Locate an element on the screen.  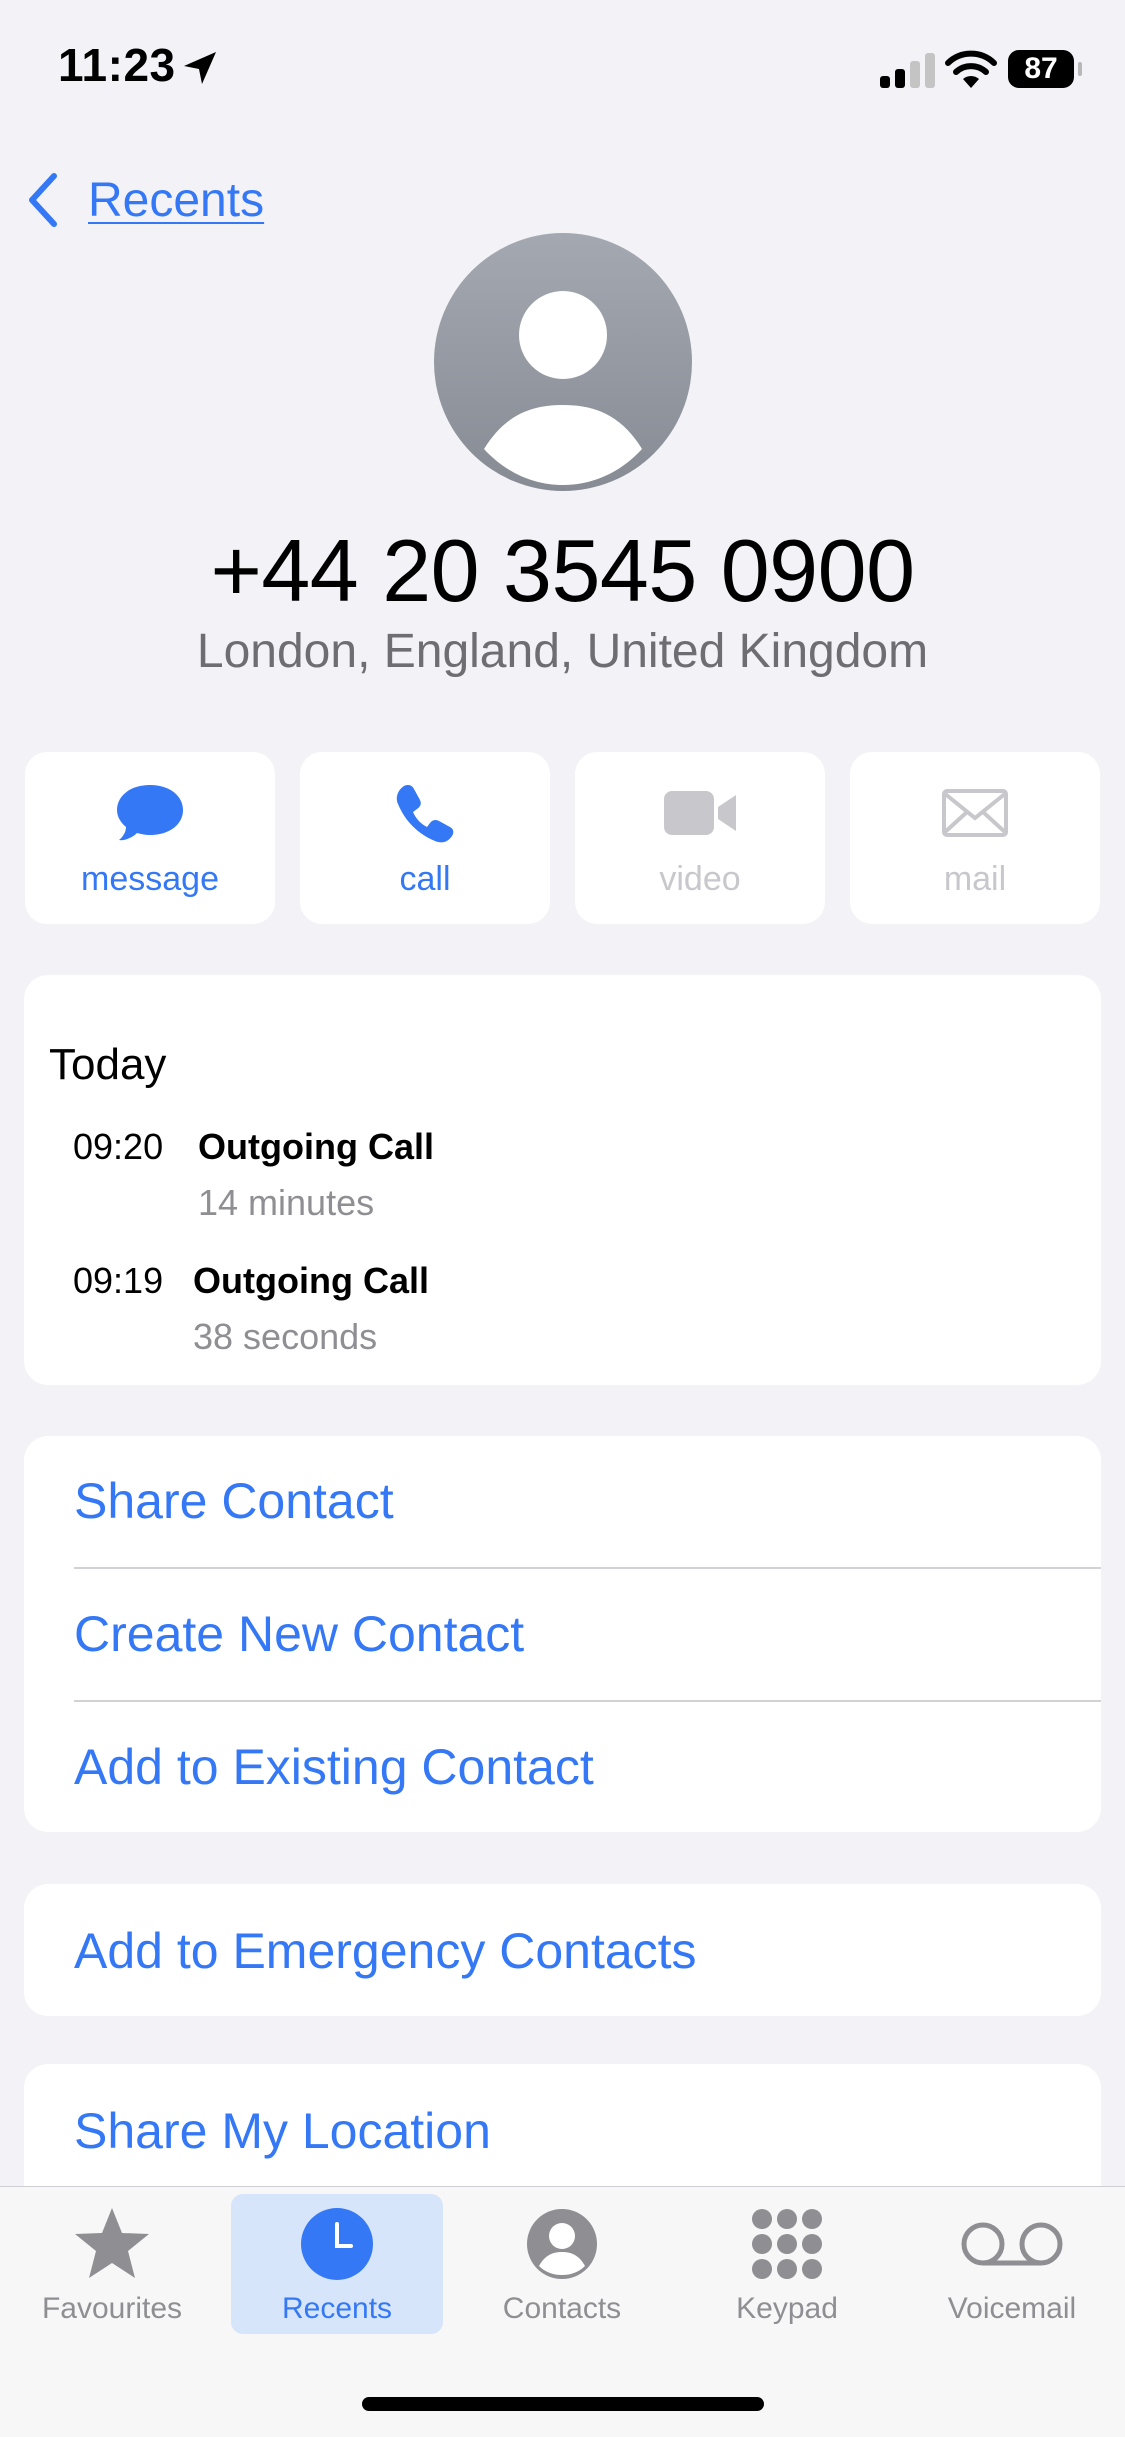
tab-label: Voicemail is located at coordinates (1012, 2308).